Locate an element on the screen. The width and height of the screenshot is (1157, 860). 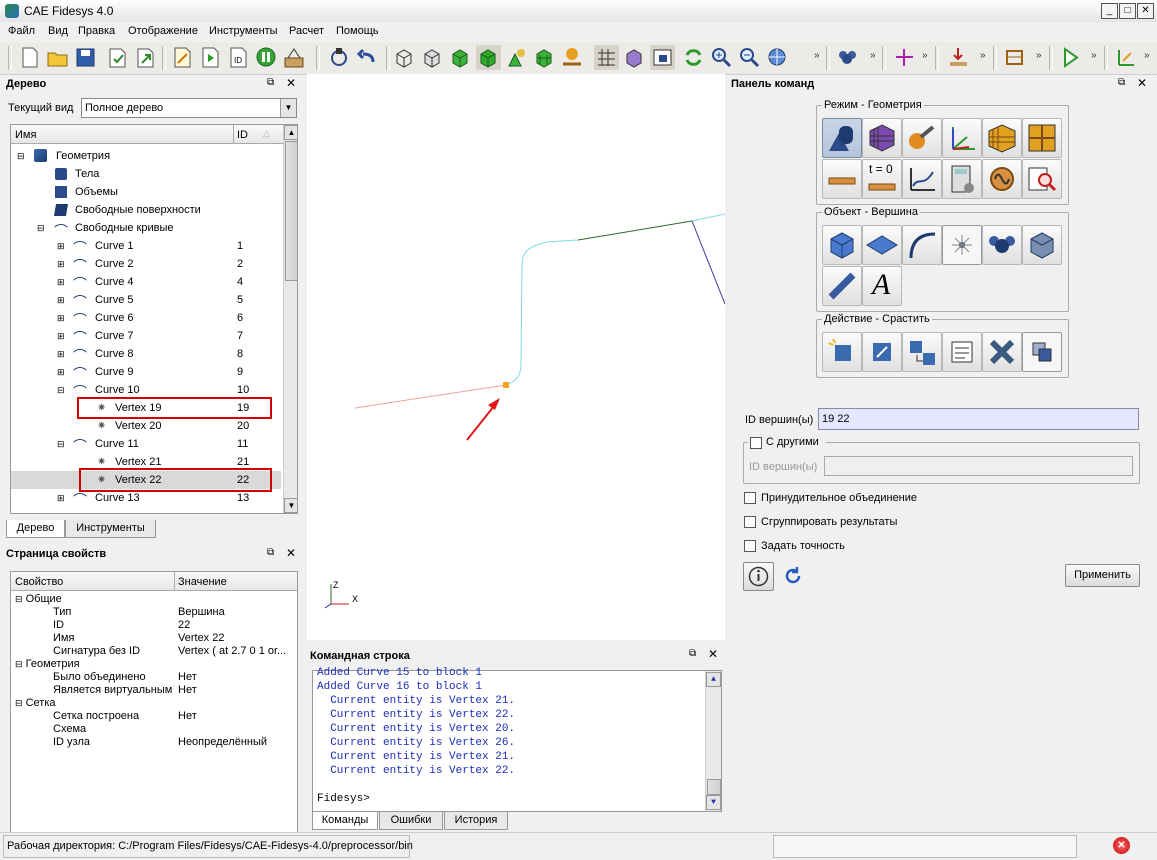
tab-history: История is located at coordinates (476, 821).